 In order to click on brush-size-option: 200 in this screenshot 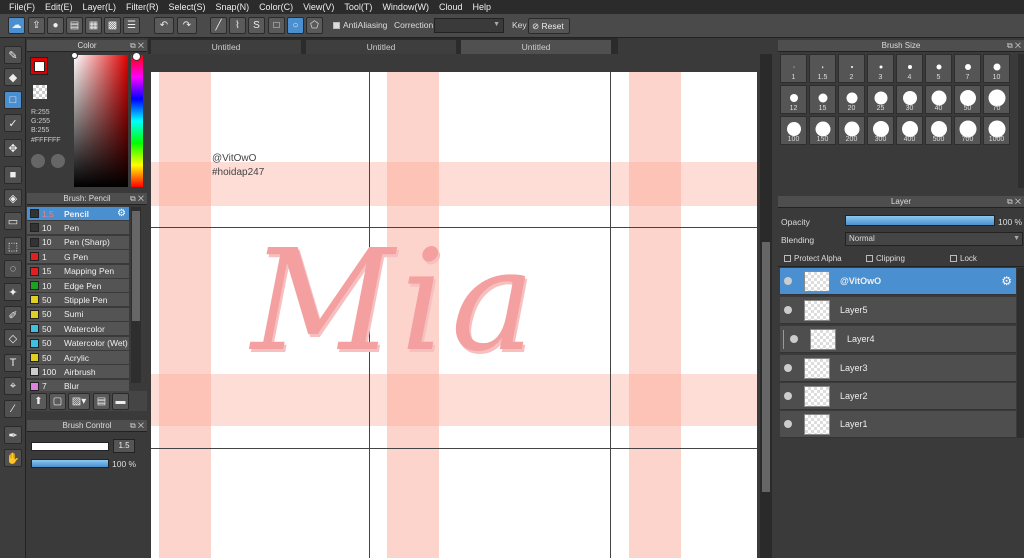, I will do `click(851, 130)`.